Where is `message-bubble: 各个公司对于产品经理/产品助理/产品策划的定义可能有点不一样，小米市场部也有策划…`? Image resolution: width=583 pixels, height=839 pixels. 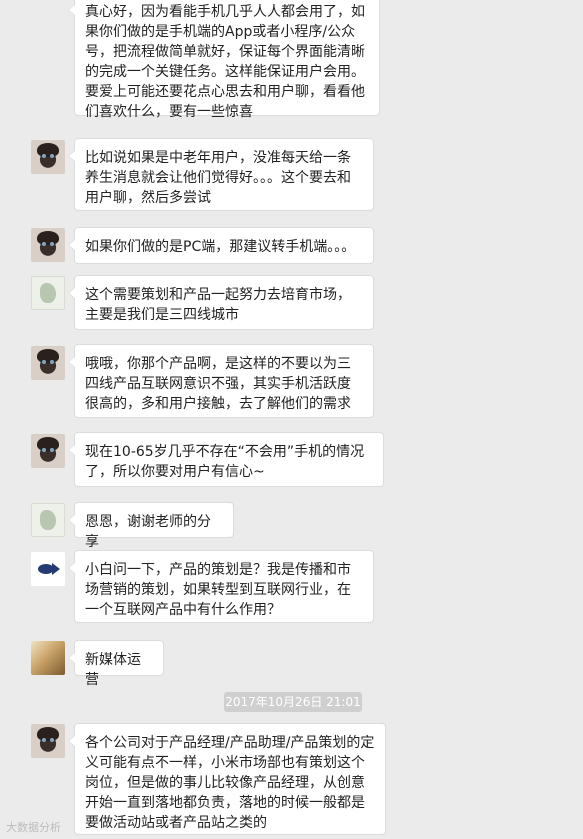 message-bubble: 各个公司对于产品经理/产品助理/产品策划的定义可能有点不一样，小米市场部也有策划… is located at coordinates (227, 779).